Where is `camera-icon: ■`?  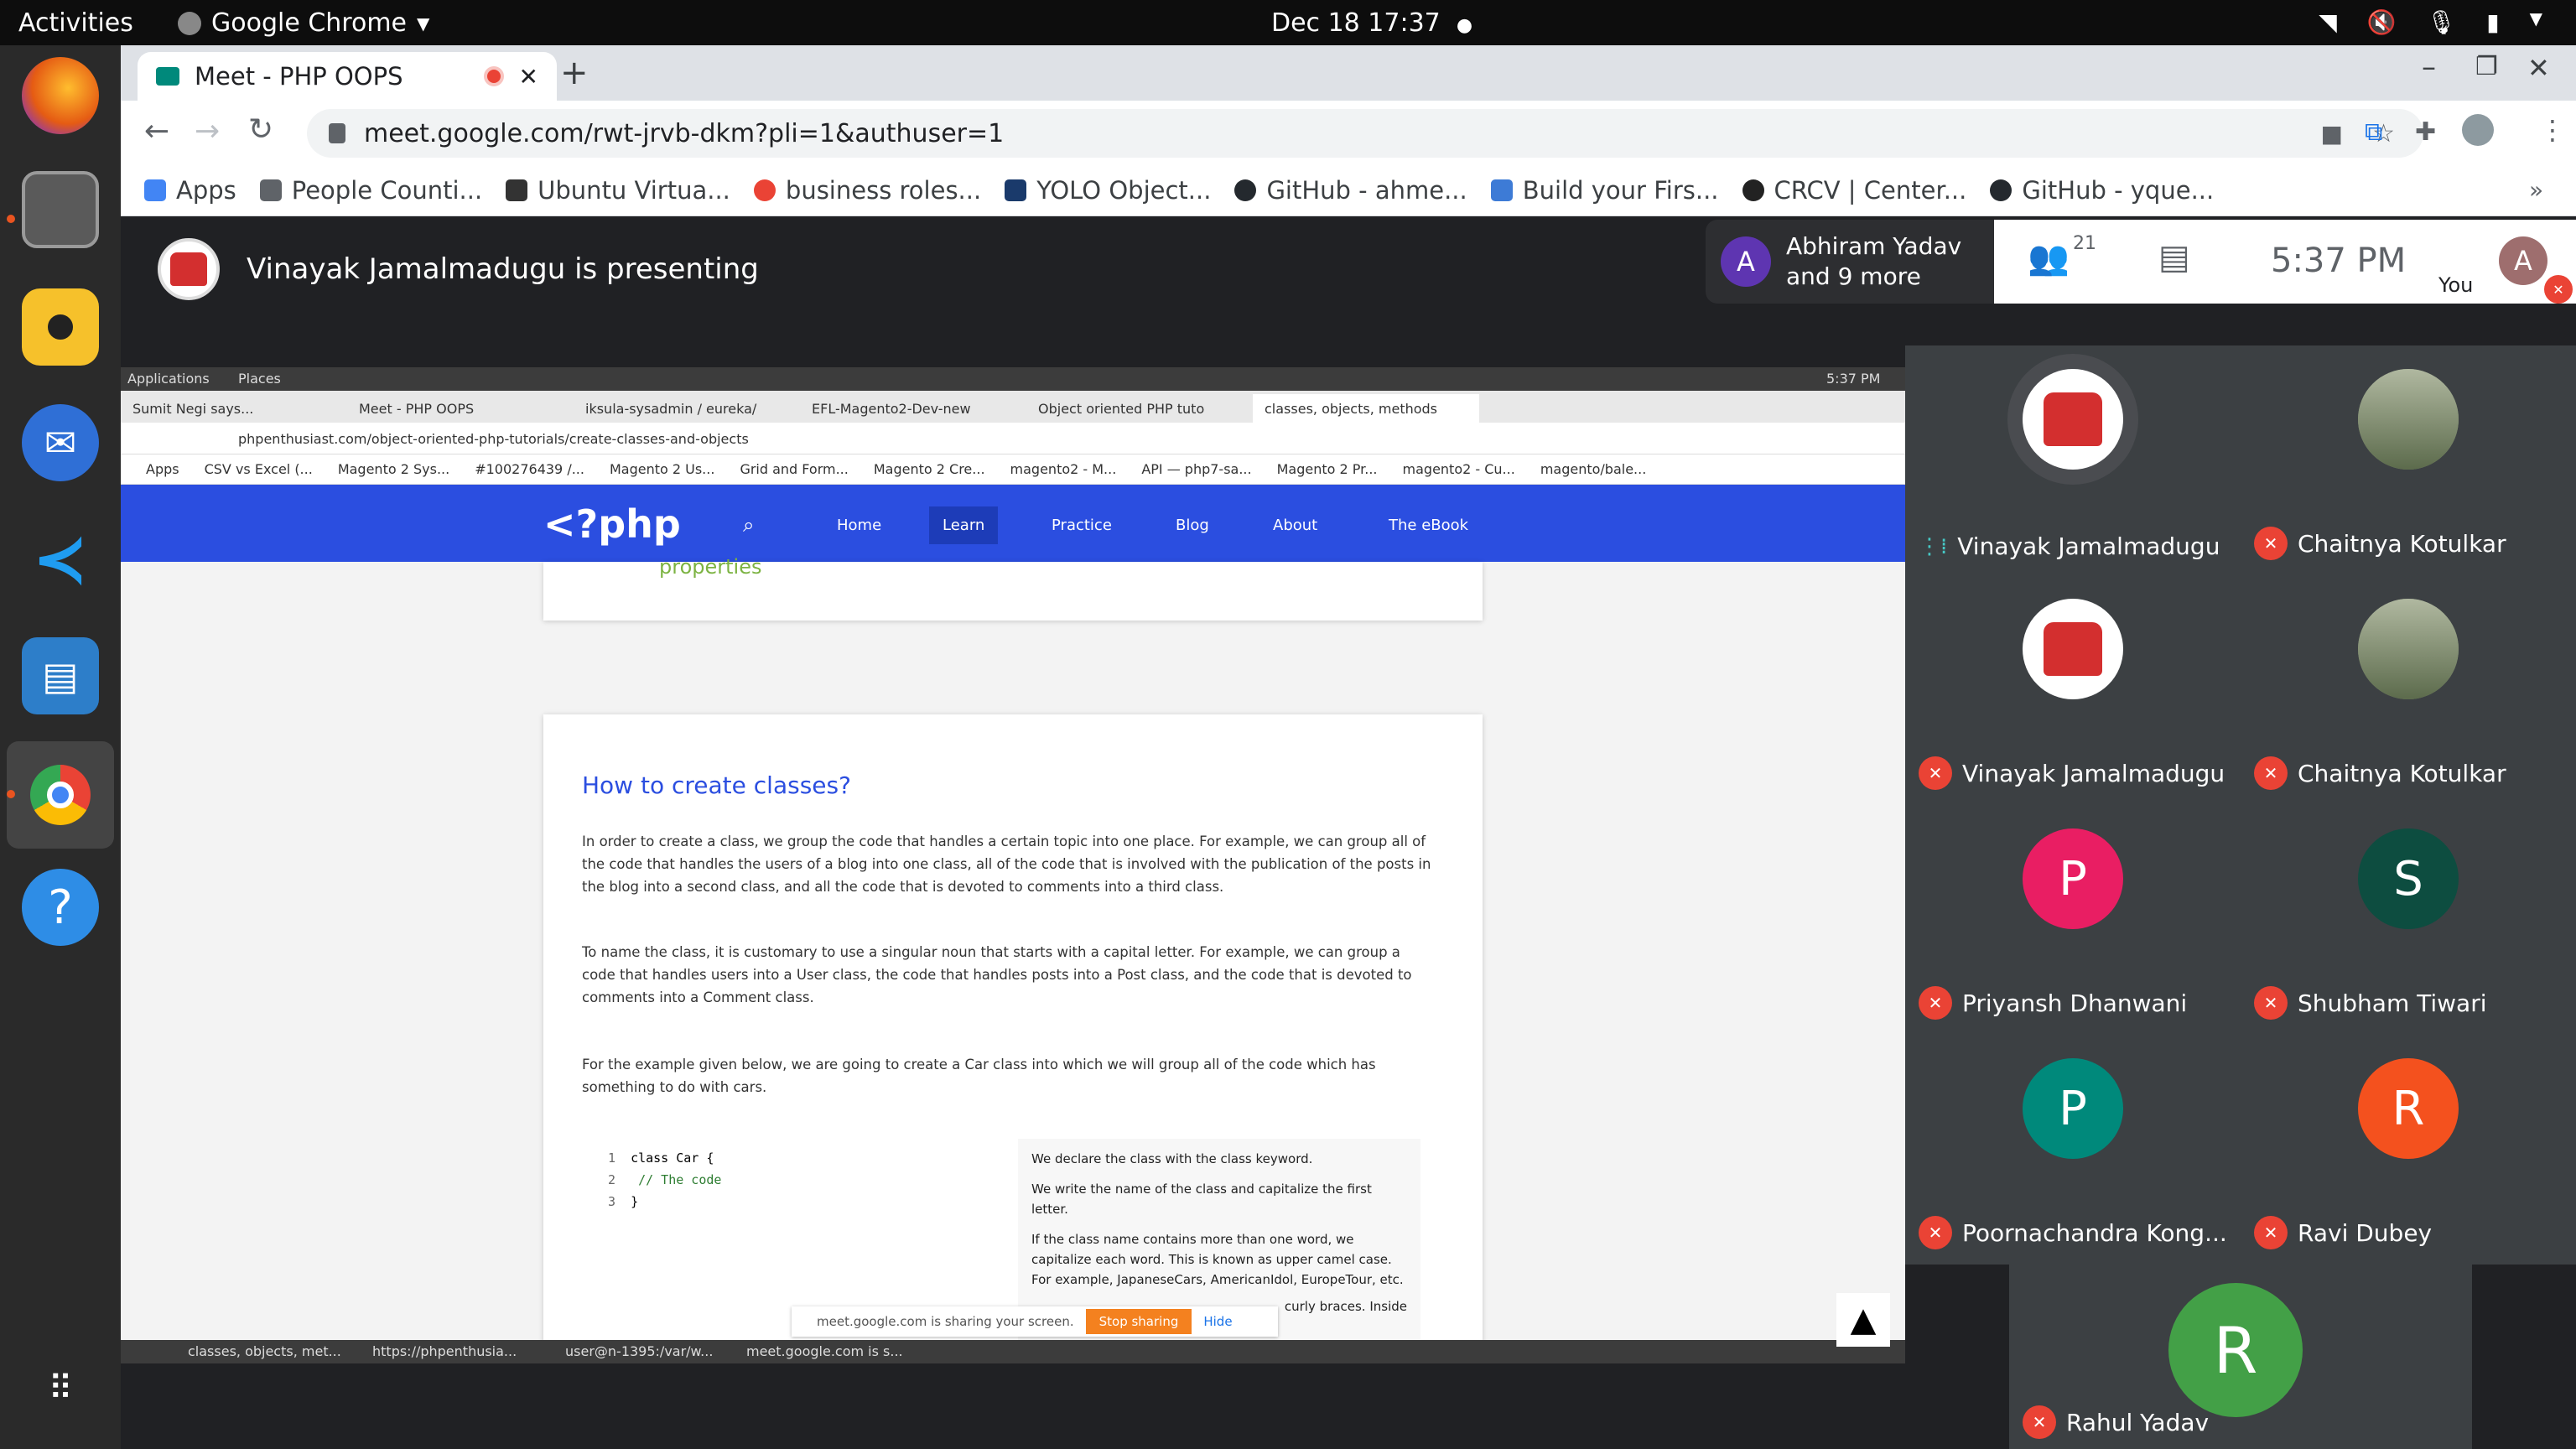 camera-icon: ■ is located at coordinates (2332, 134).